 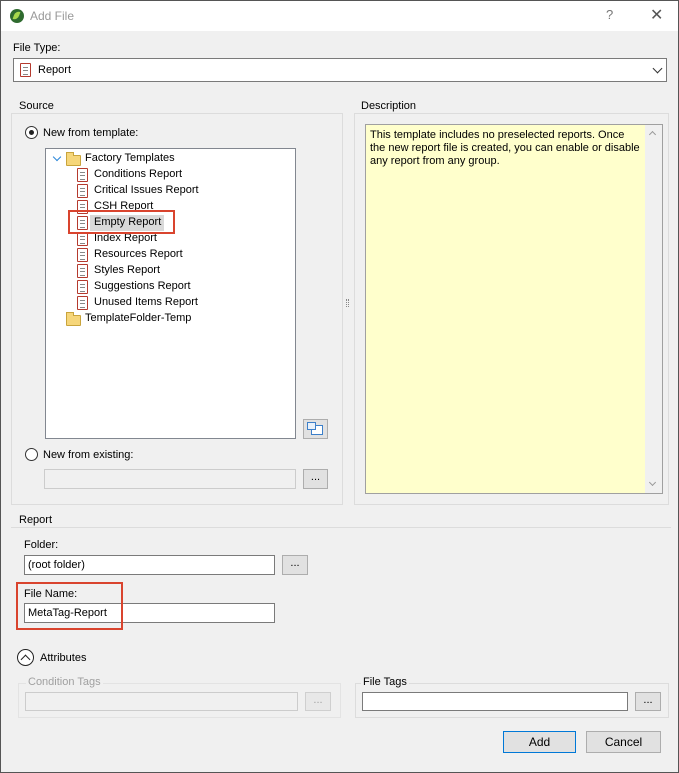 I want to click on tree-options-button, so click(x=315, y=429).